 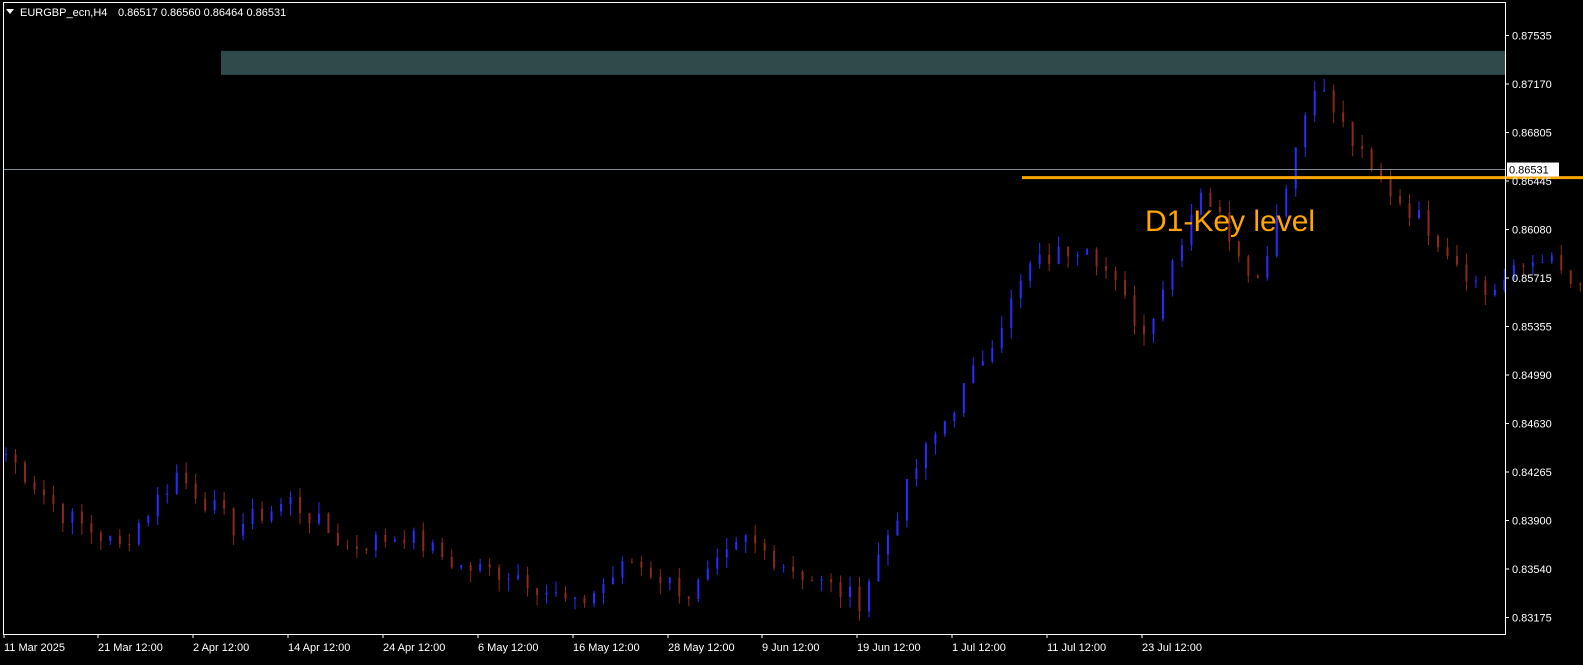 I want to click on x-tick-label: 11 Jul 12:00, so click(x=1076, y=648).